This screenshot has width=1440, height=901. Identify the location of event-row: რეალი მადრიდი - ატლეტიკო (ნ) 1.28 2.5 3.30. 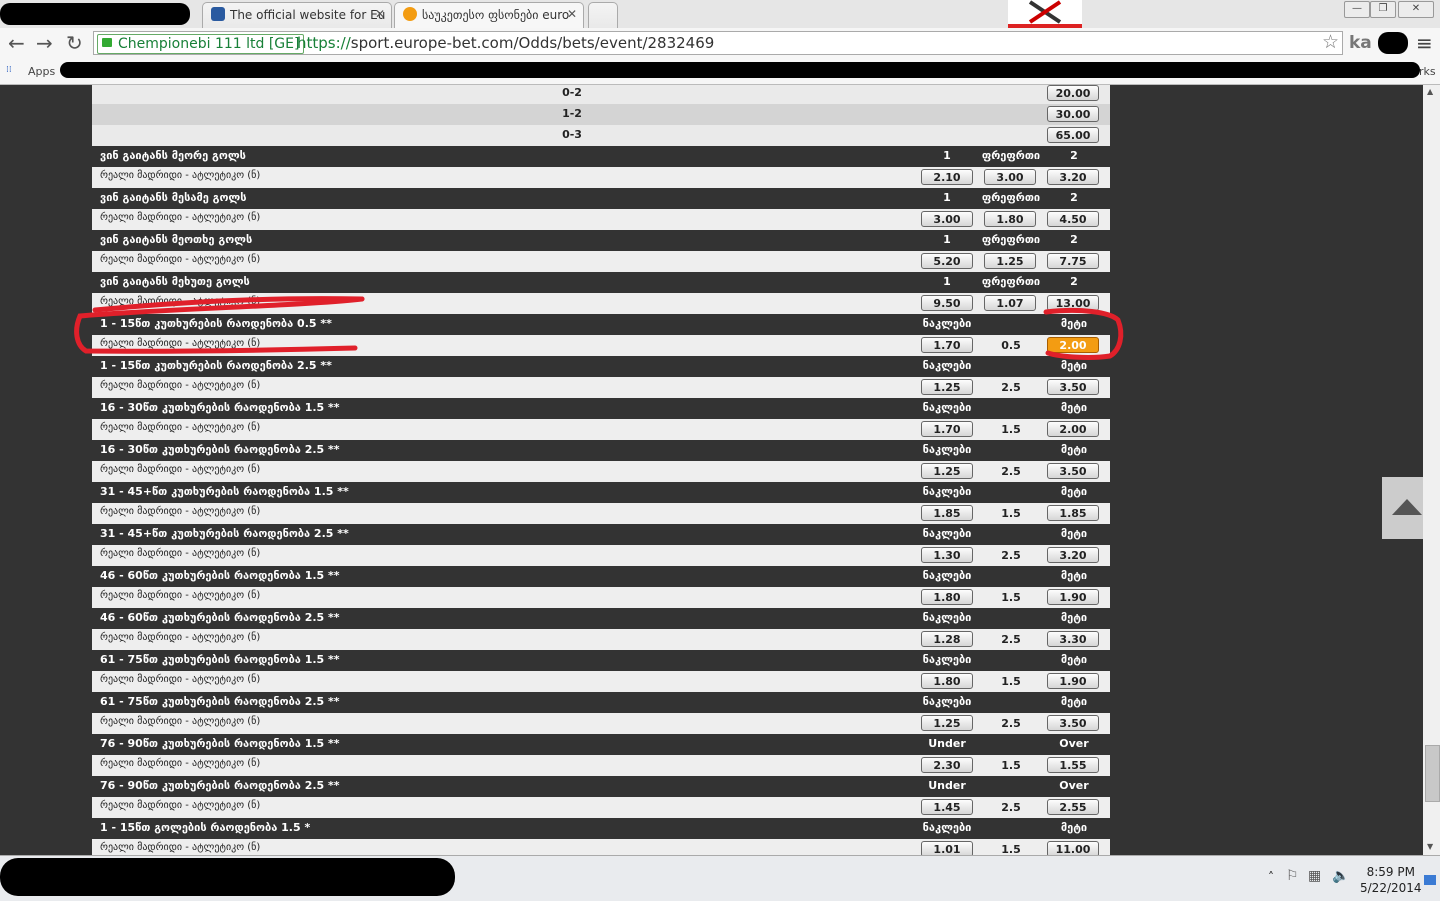
(601, 639).